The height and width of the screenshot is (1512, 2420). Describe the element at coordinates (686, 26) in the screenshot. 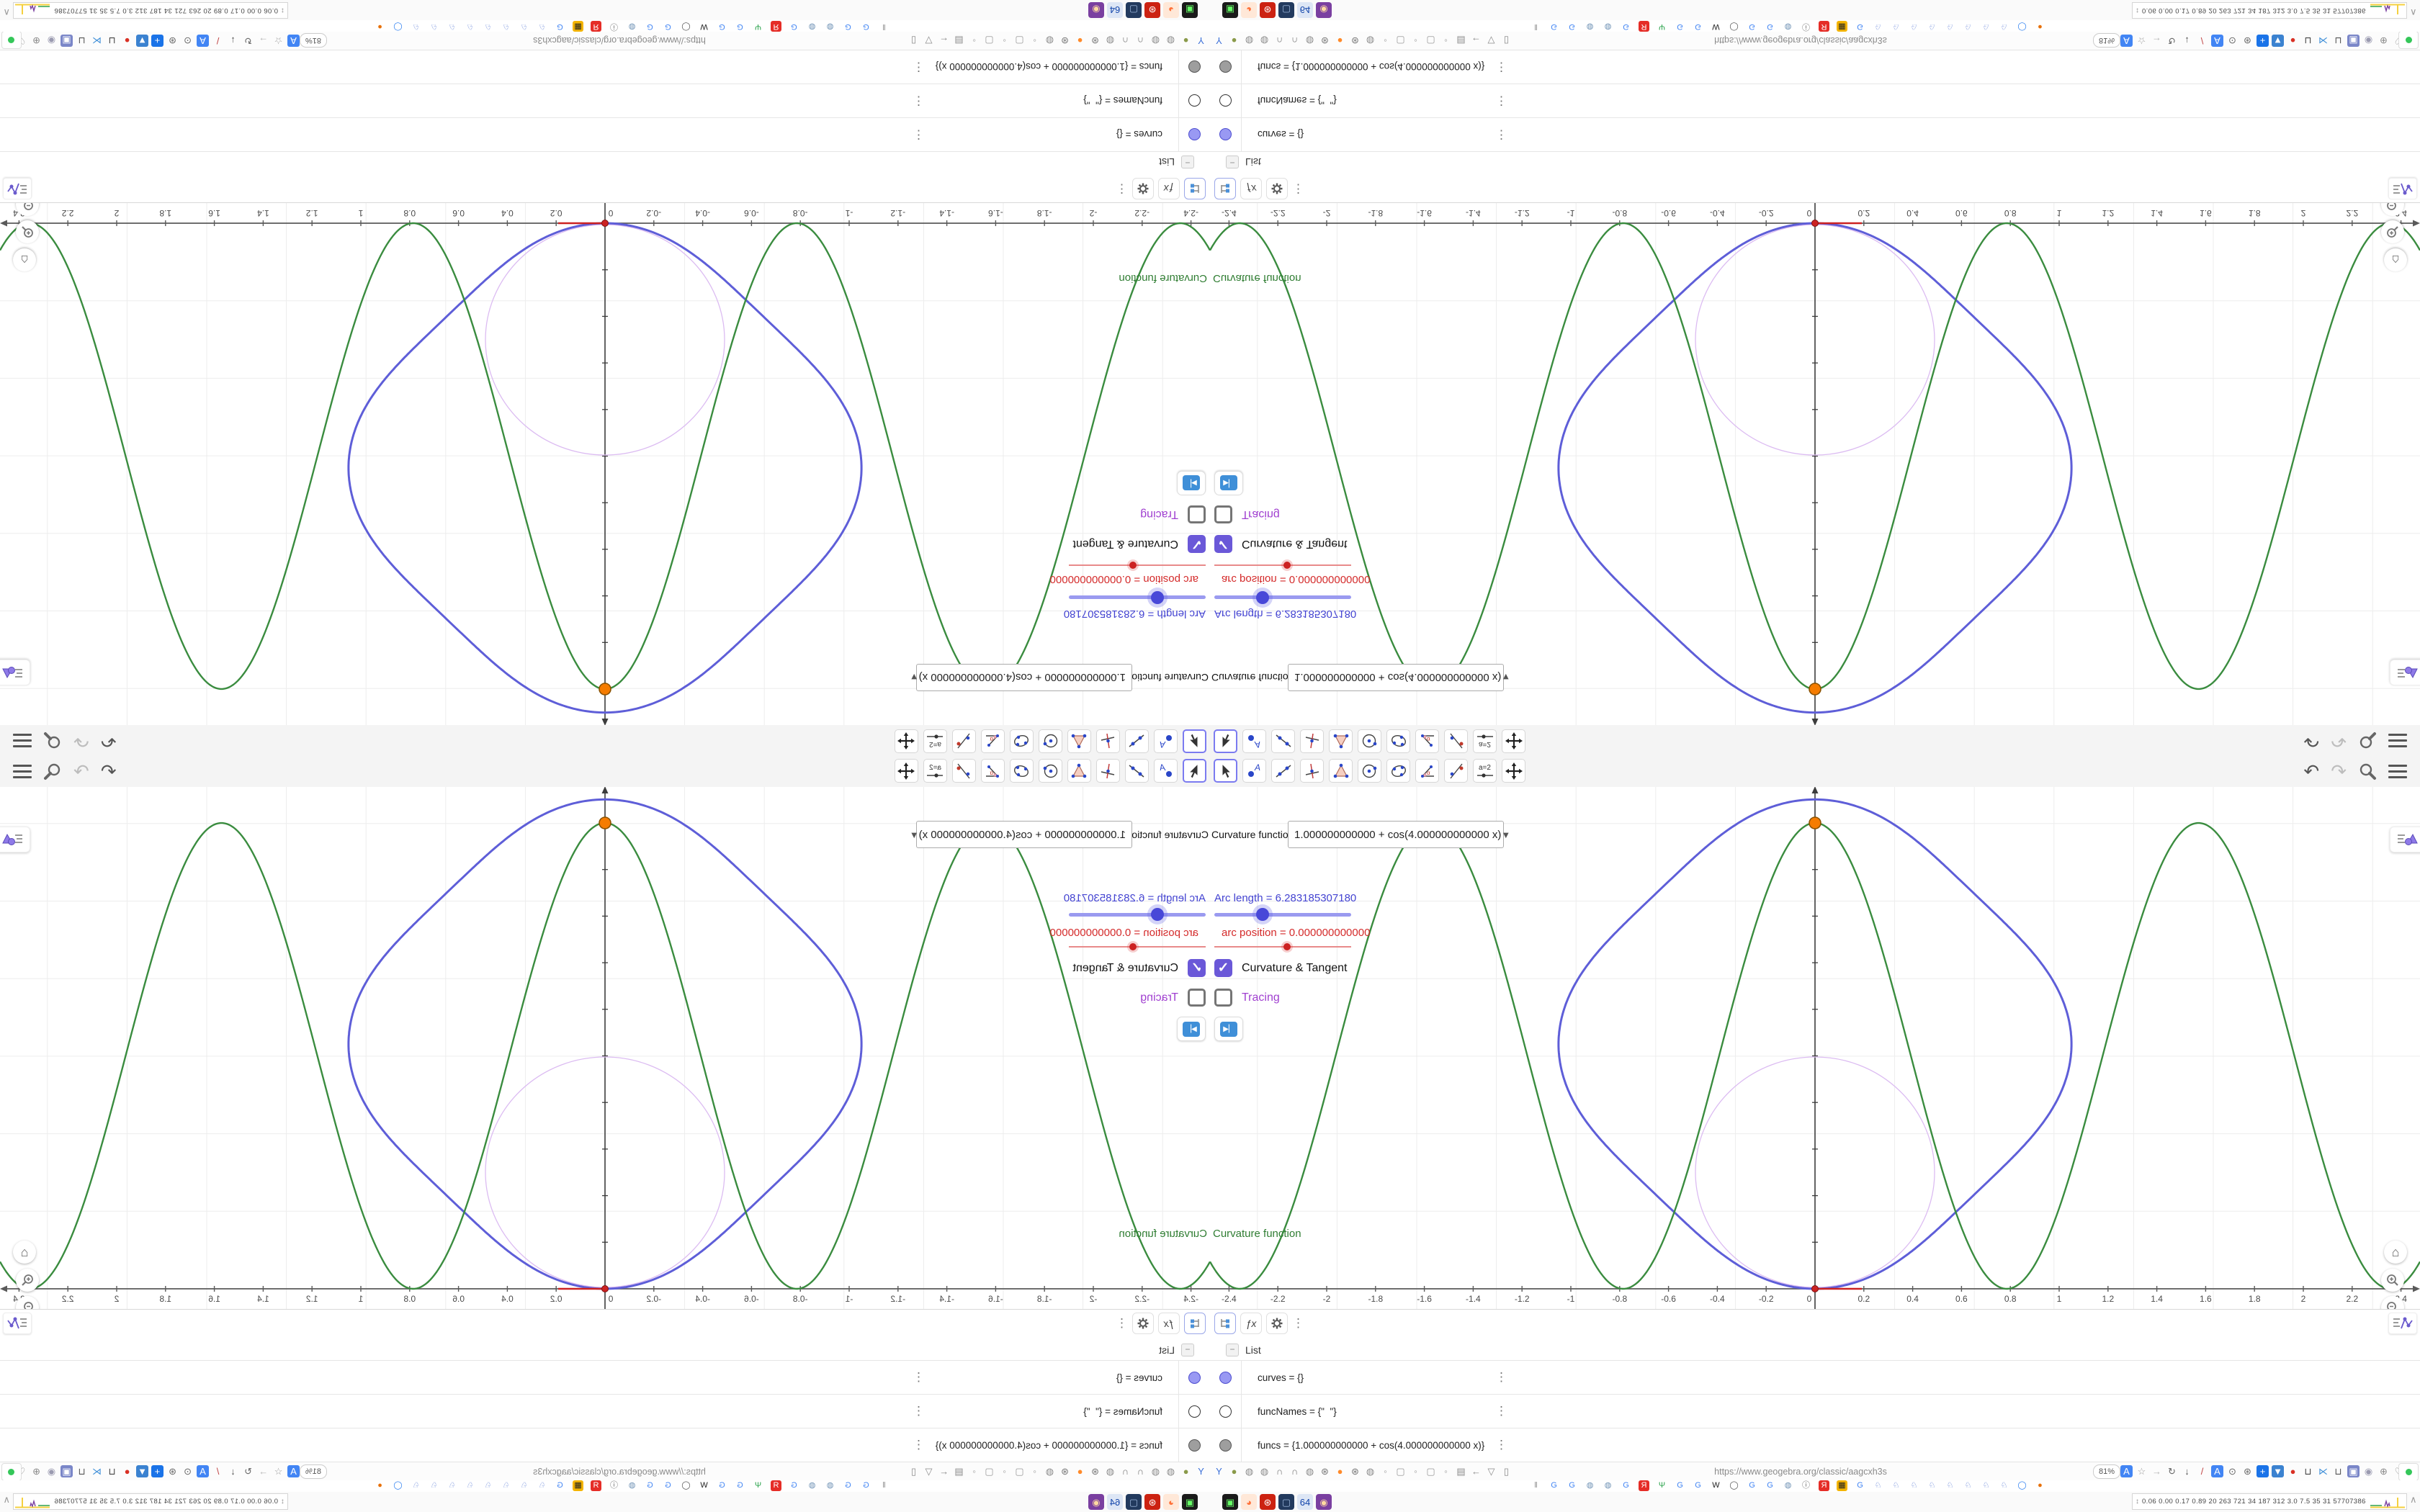

I see `icon-9711: ◯` at that location.